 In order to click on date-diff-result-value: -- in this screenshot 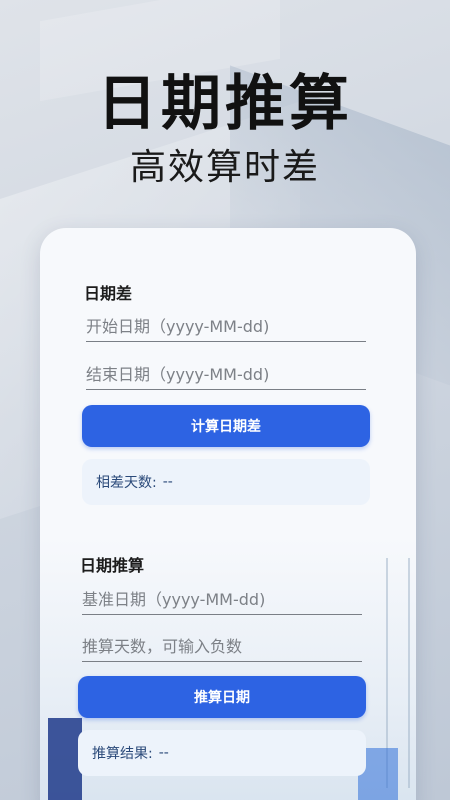, I will do `click(167, 482)`.